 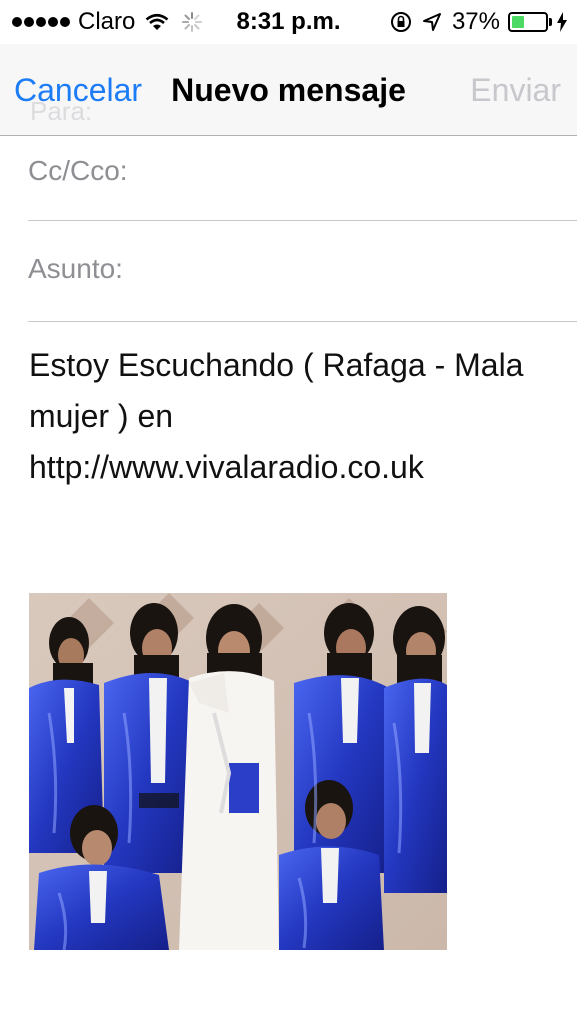 What do you see at coordinates (75, 268) in the screenshot?
I see `subject-label: Asunto:` at bounding box center [75, 268].